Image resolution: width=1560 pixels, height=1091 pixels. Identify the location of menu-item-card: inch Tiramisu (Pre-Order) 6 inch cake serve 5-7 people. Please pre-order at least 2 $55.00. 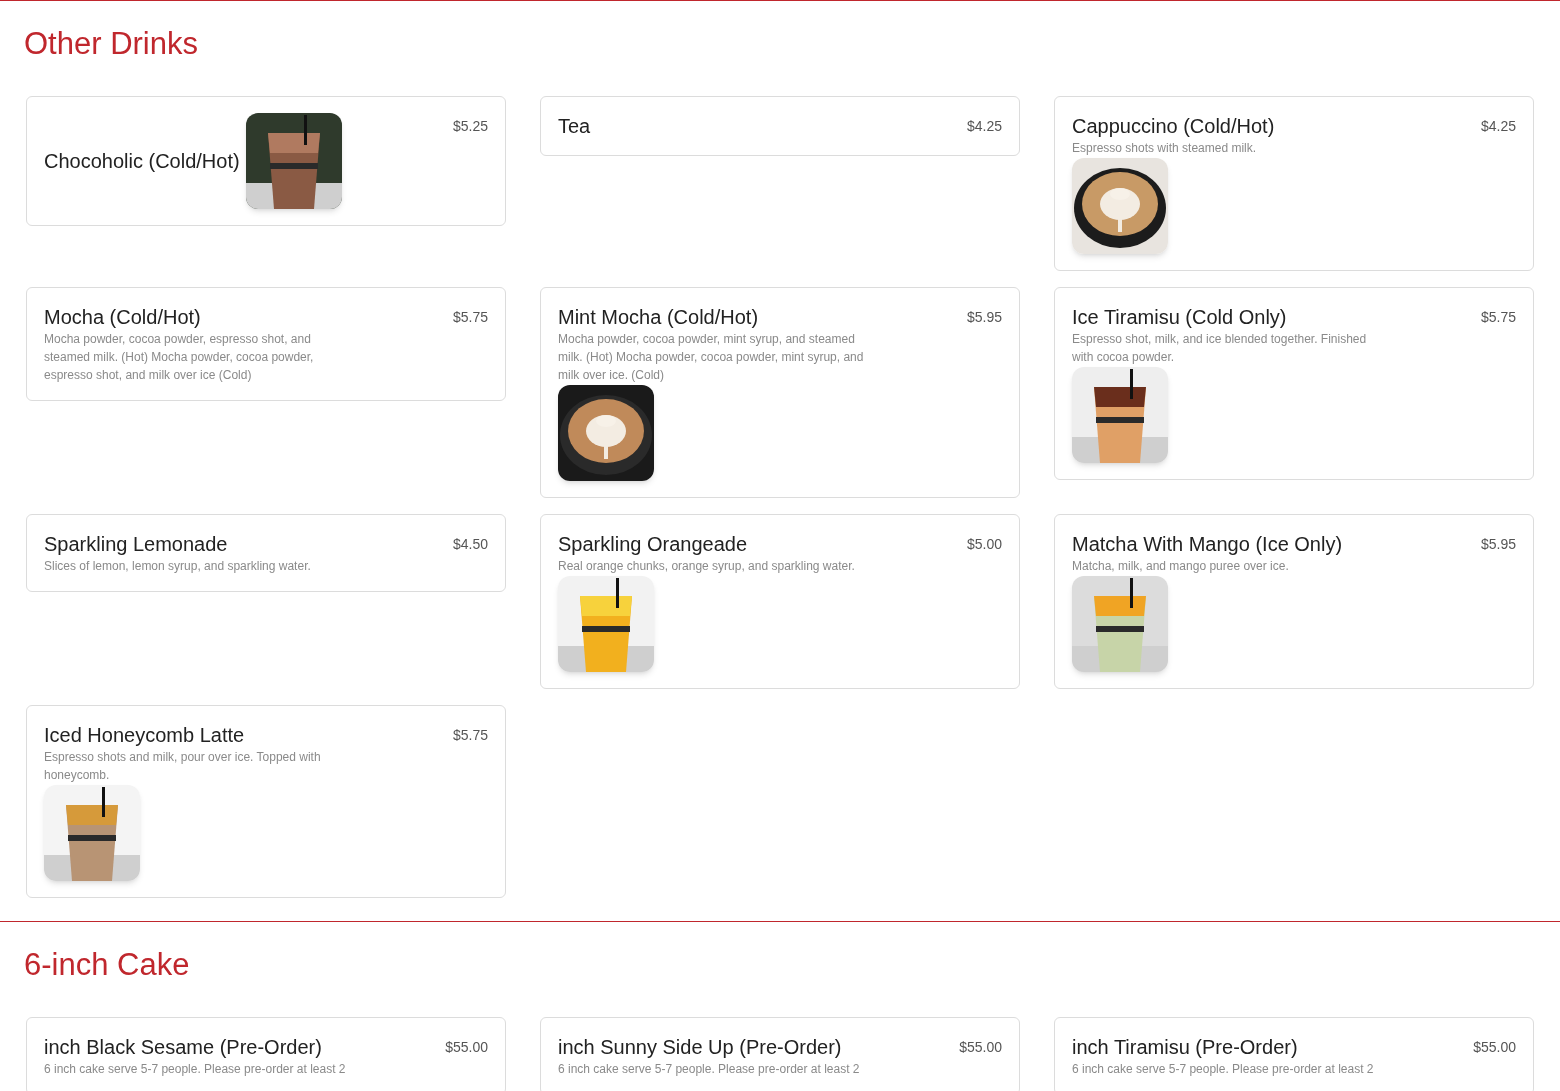
(1294, 1054).